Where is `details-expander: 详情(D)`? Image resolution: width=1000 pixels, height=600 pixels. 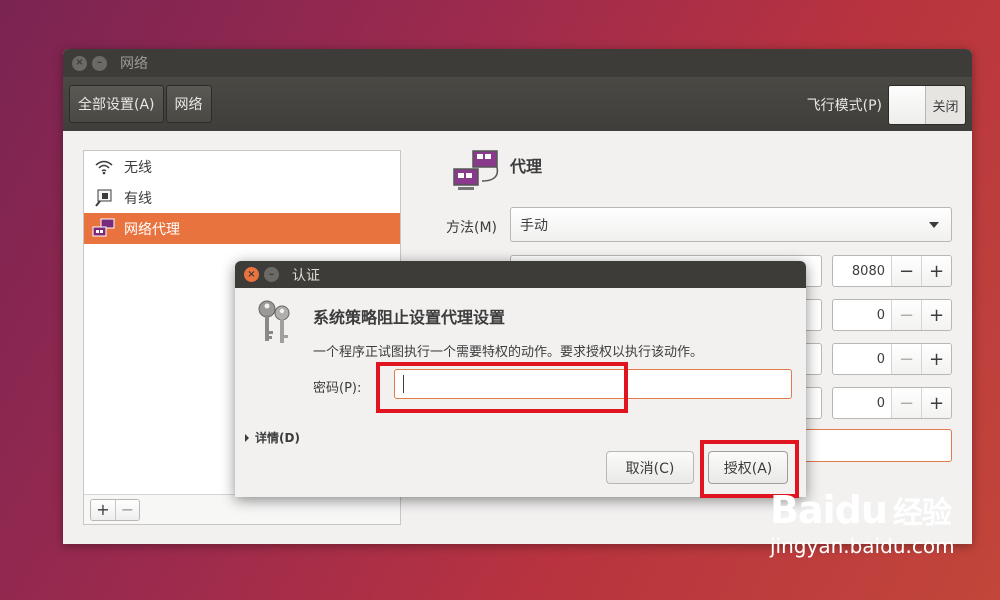
details-expander: 详情(D) is located at coordinates (272, 437).